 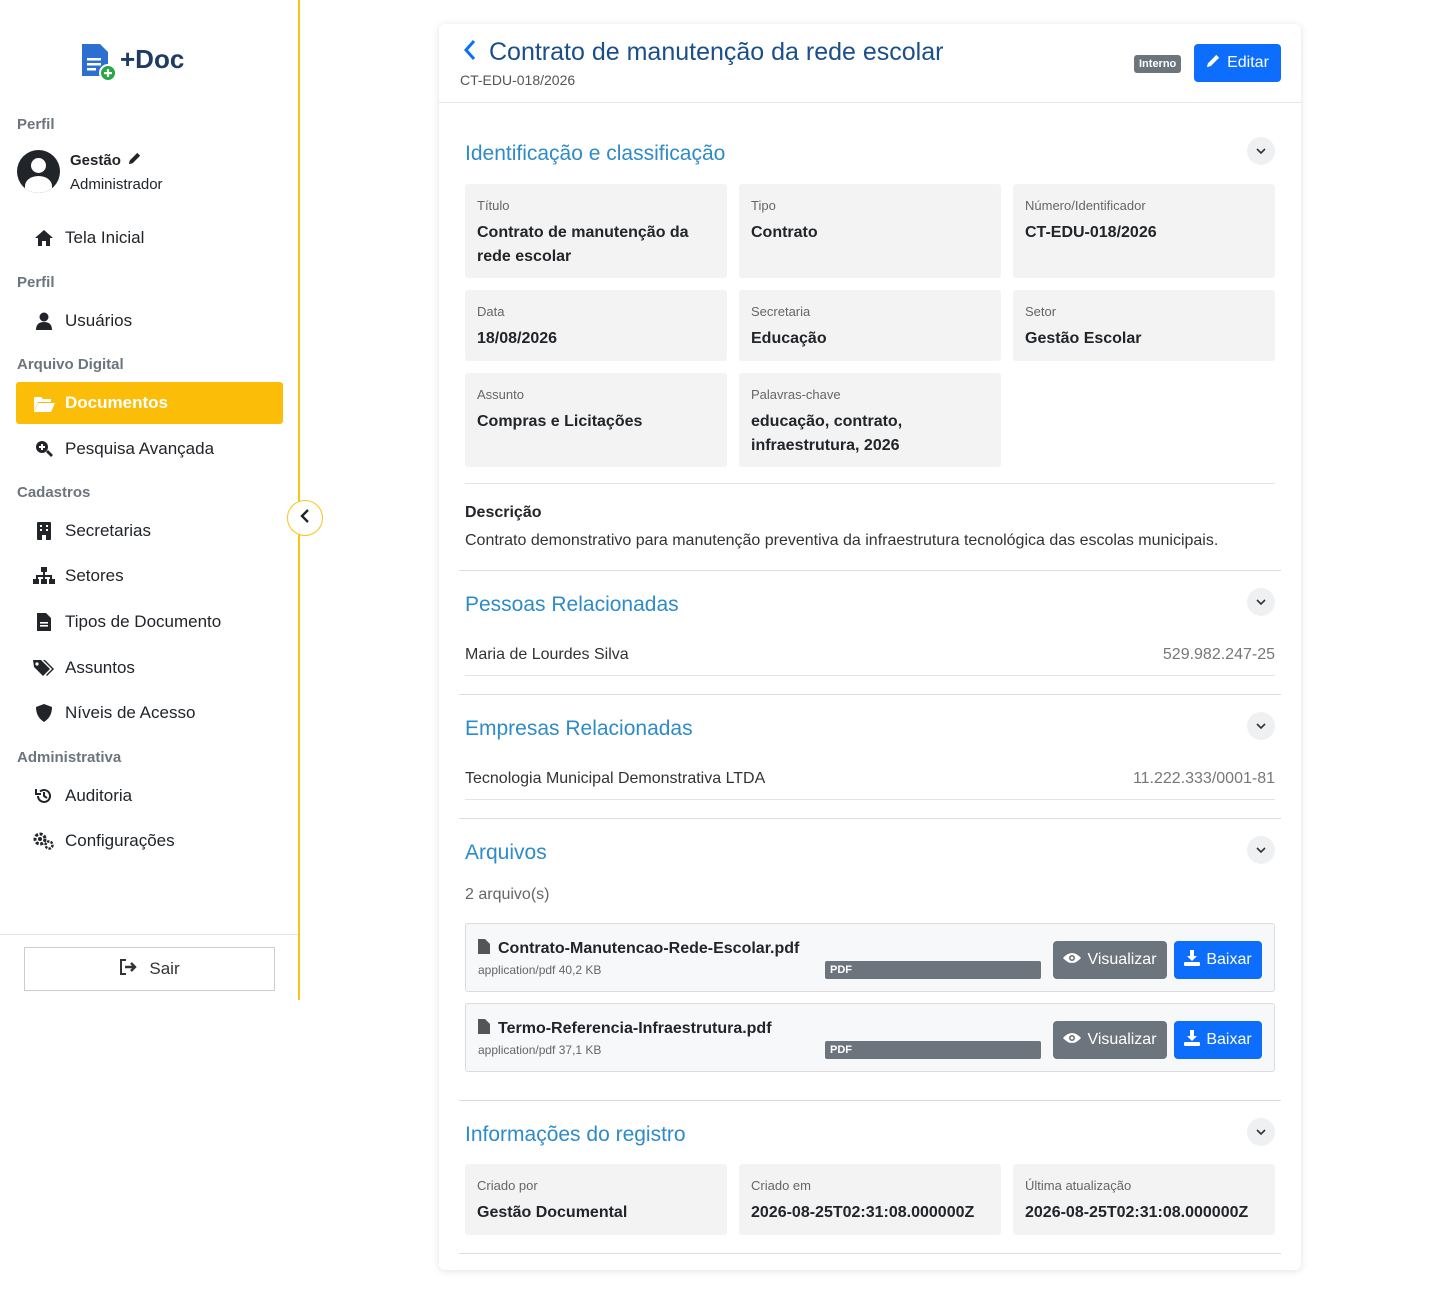 I want to click on search-plus-icon, so click(x=44, y=449).